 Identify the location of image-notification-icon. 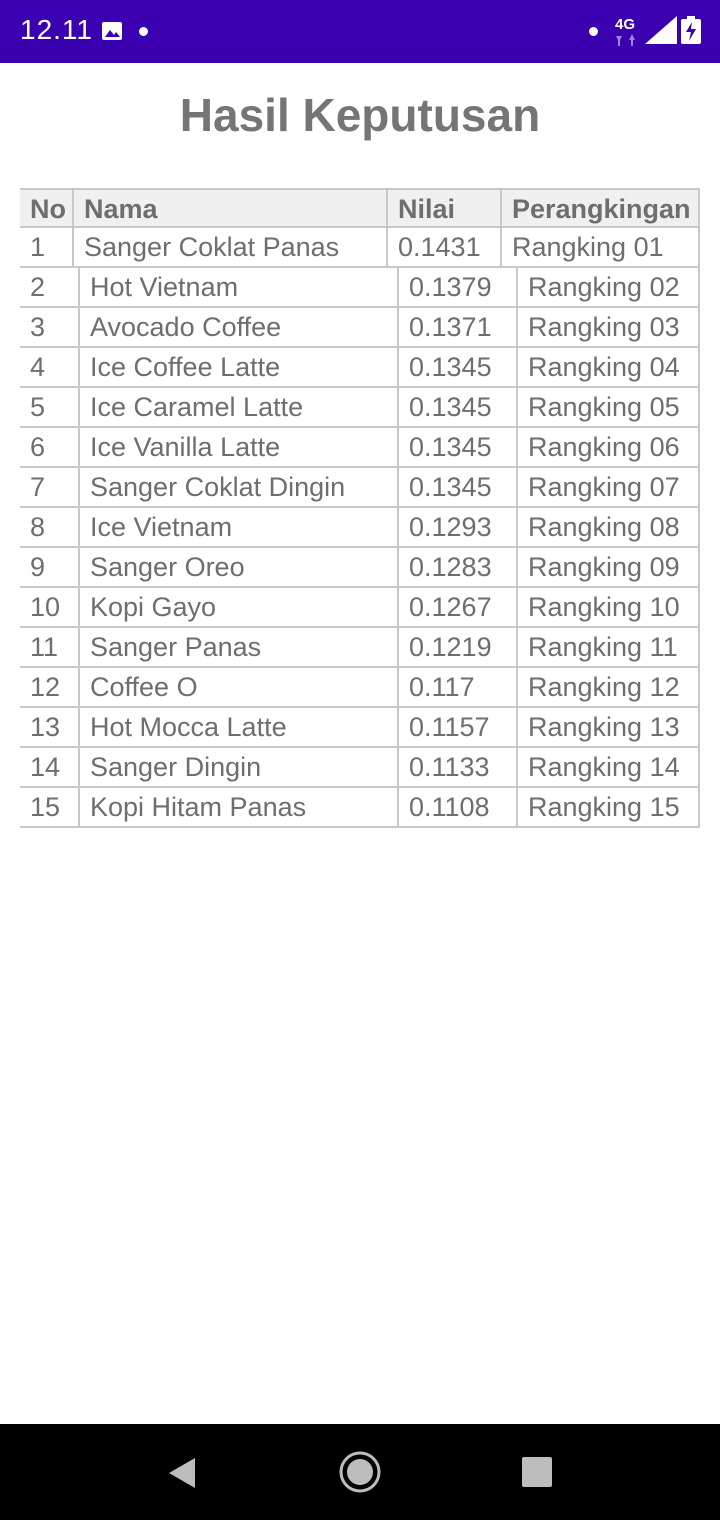
(112, 31).